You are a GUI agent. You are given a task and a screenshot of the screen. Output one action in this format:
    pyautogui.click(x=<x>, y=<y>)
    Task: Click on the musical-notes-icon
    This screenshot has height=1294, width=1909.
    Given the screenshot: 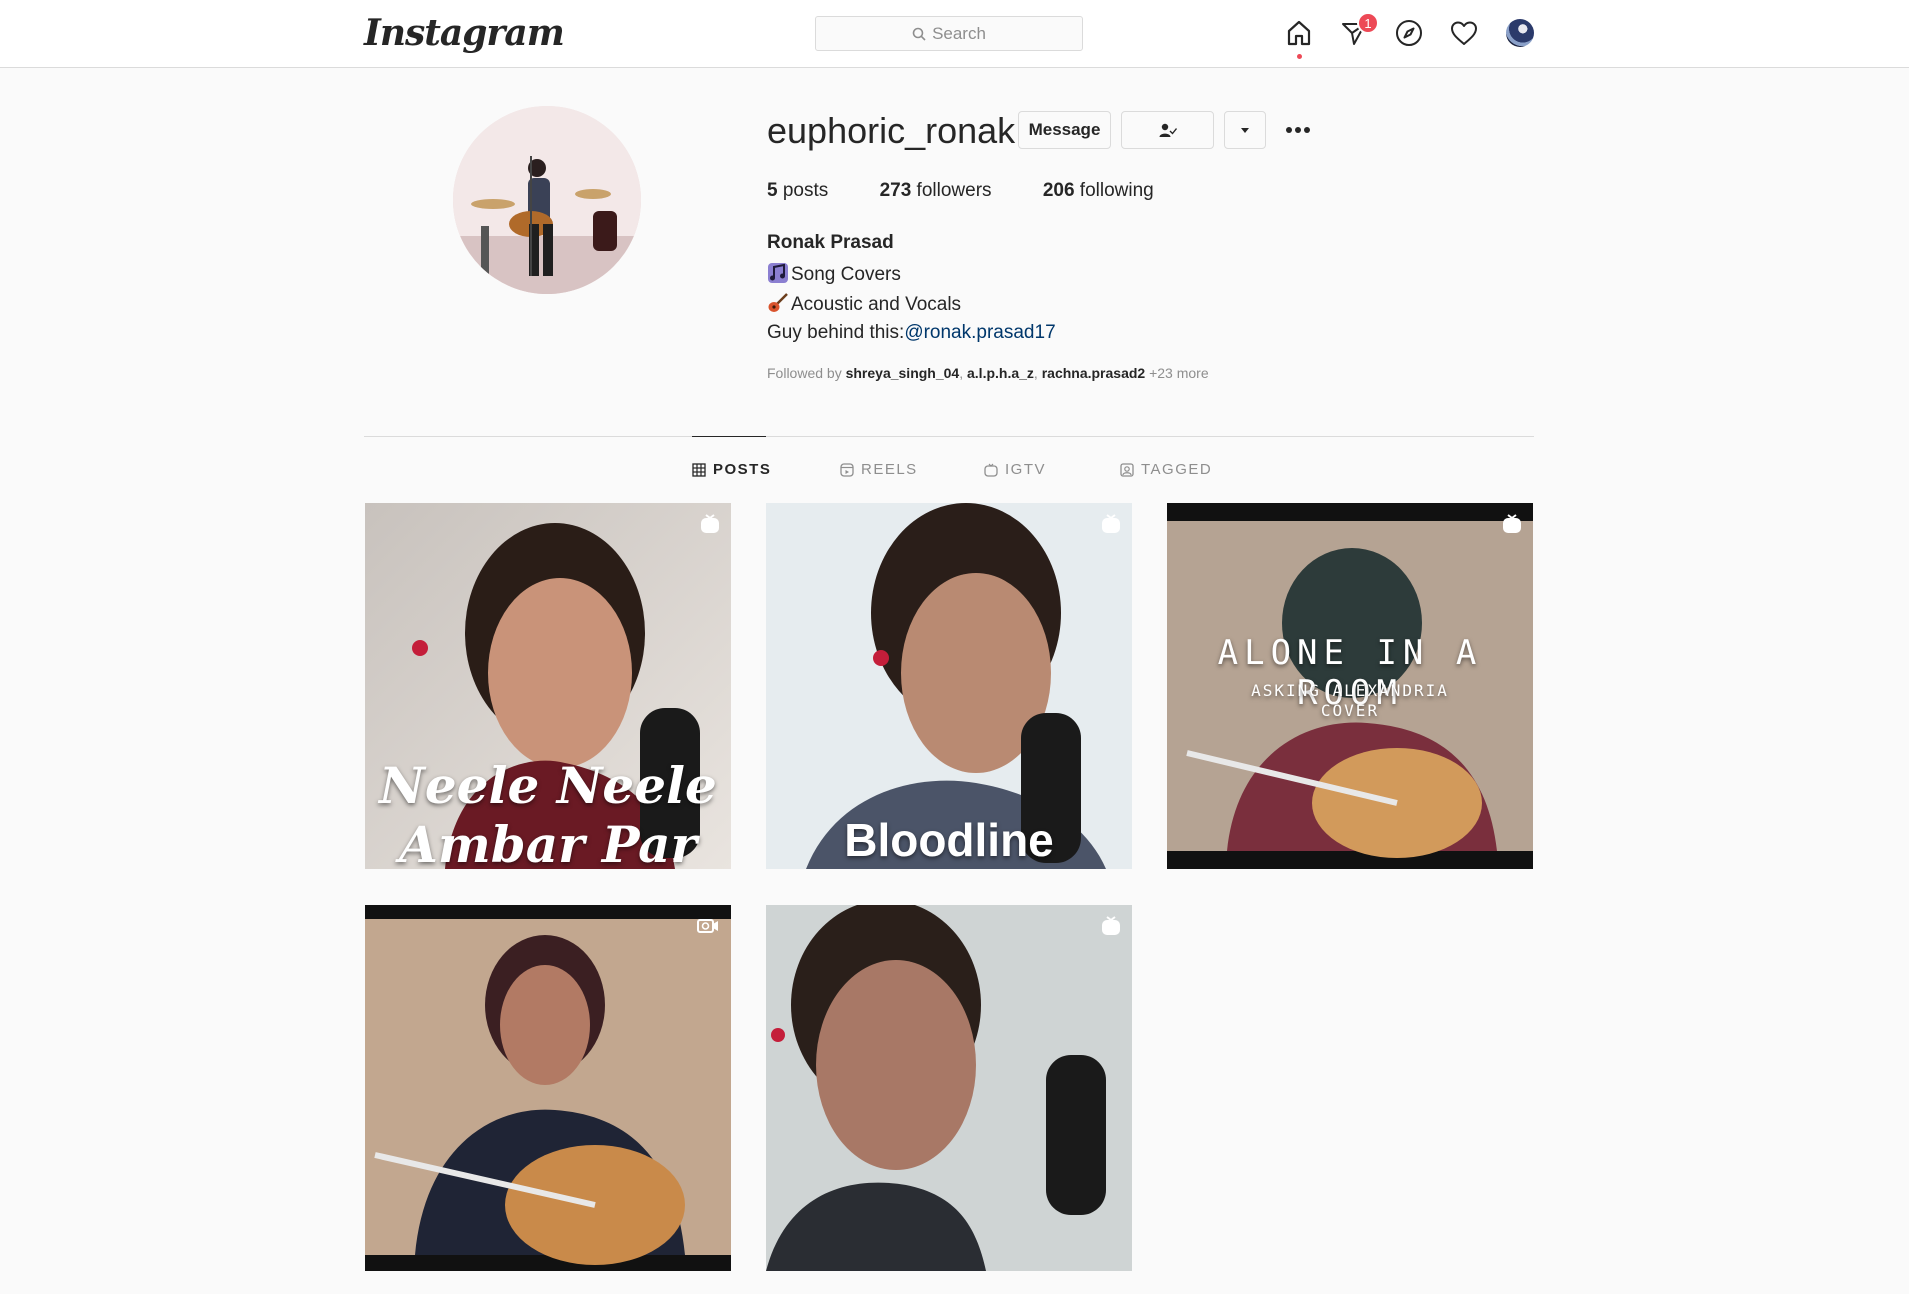 What is the action you would take?
    pyautogui.click(x=778, y=273)
    